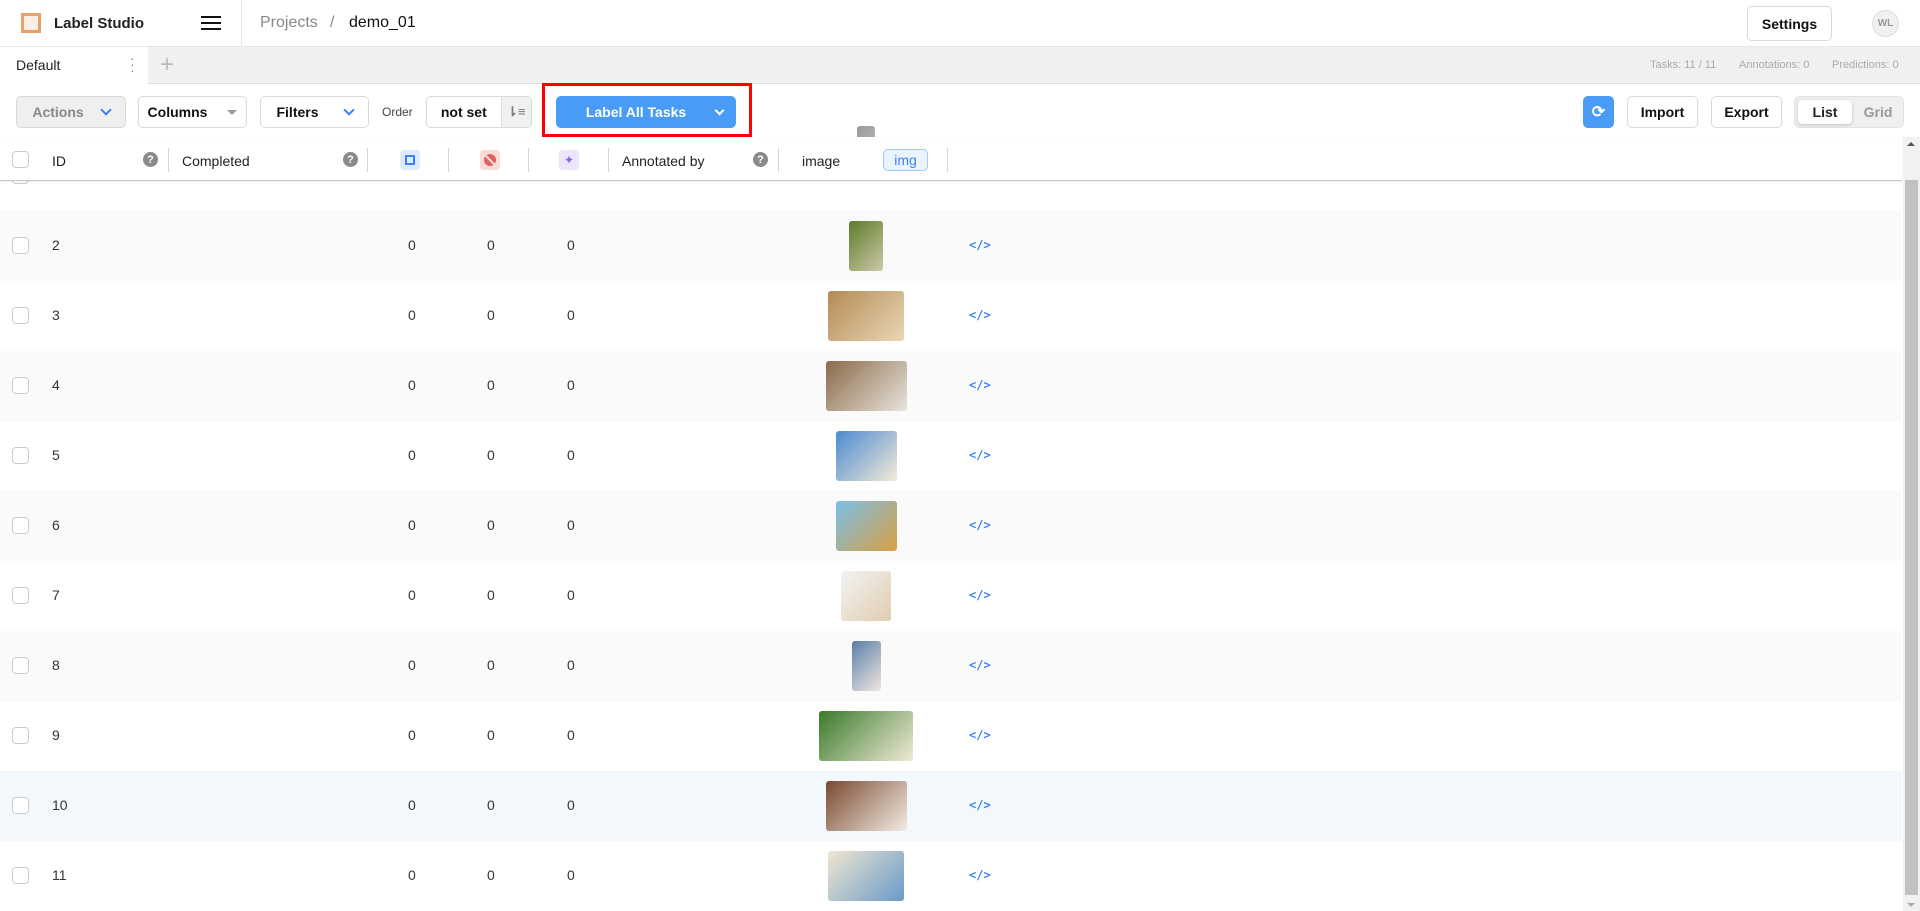 This screenshot has width=1920, height=911. Describe the element at coordinates (951, 316) in the screenshot. I see `table-row: 3 0 0 0 </>` at that location.